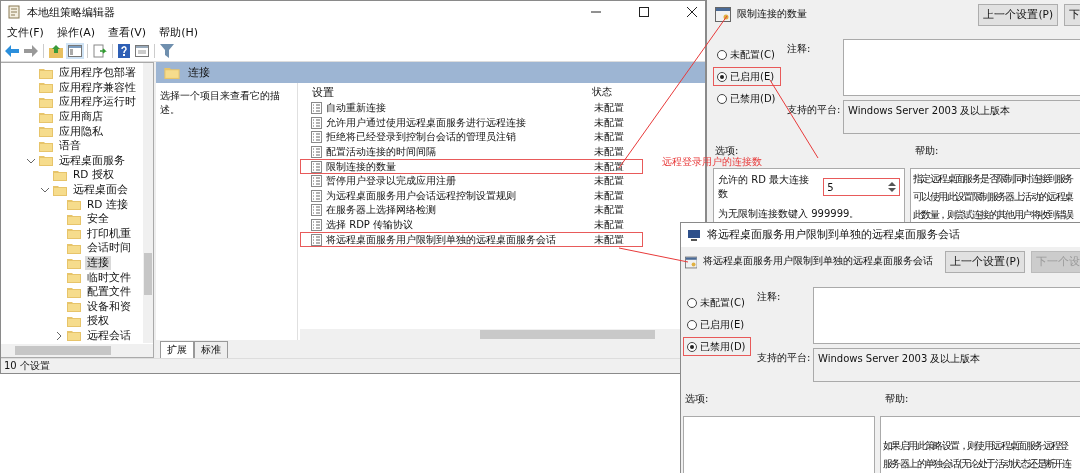 This screenshot has width=1080, height=473. Describe the element at coordinates (177, 349) in the screenshot. I see `tab: 扩展` at that location.